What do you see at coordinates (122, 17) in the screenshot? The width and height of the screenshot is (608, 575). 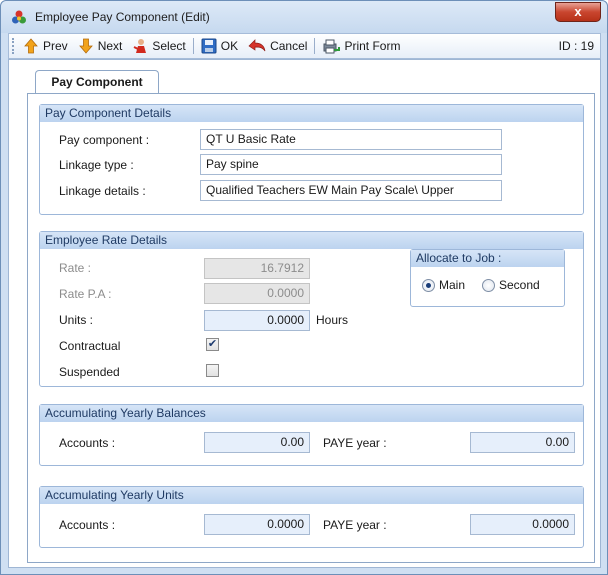 I see `window-title: Employee Pay Component (Edit)` at bounding box center [122, 17].